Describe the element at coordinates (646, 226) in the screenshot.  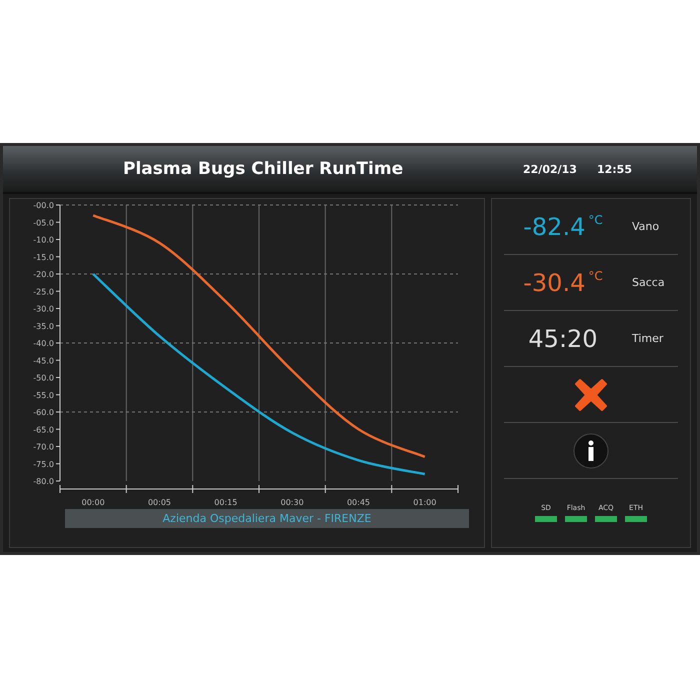
I see `reading-label: Vano` at that location.